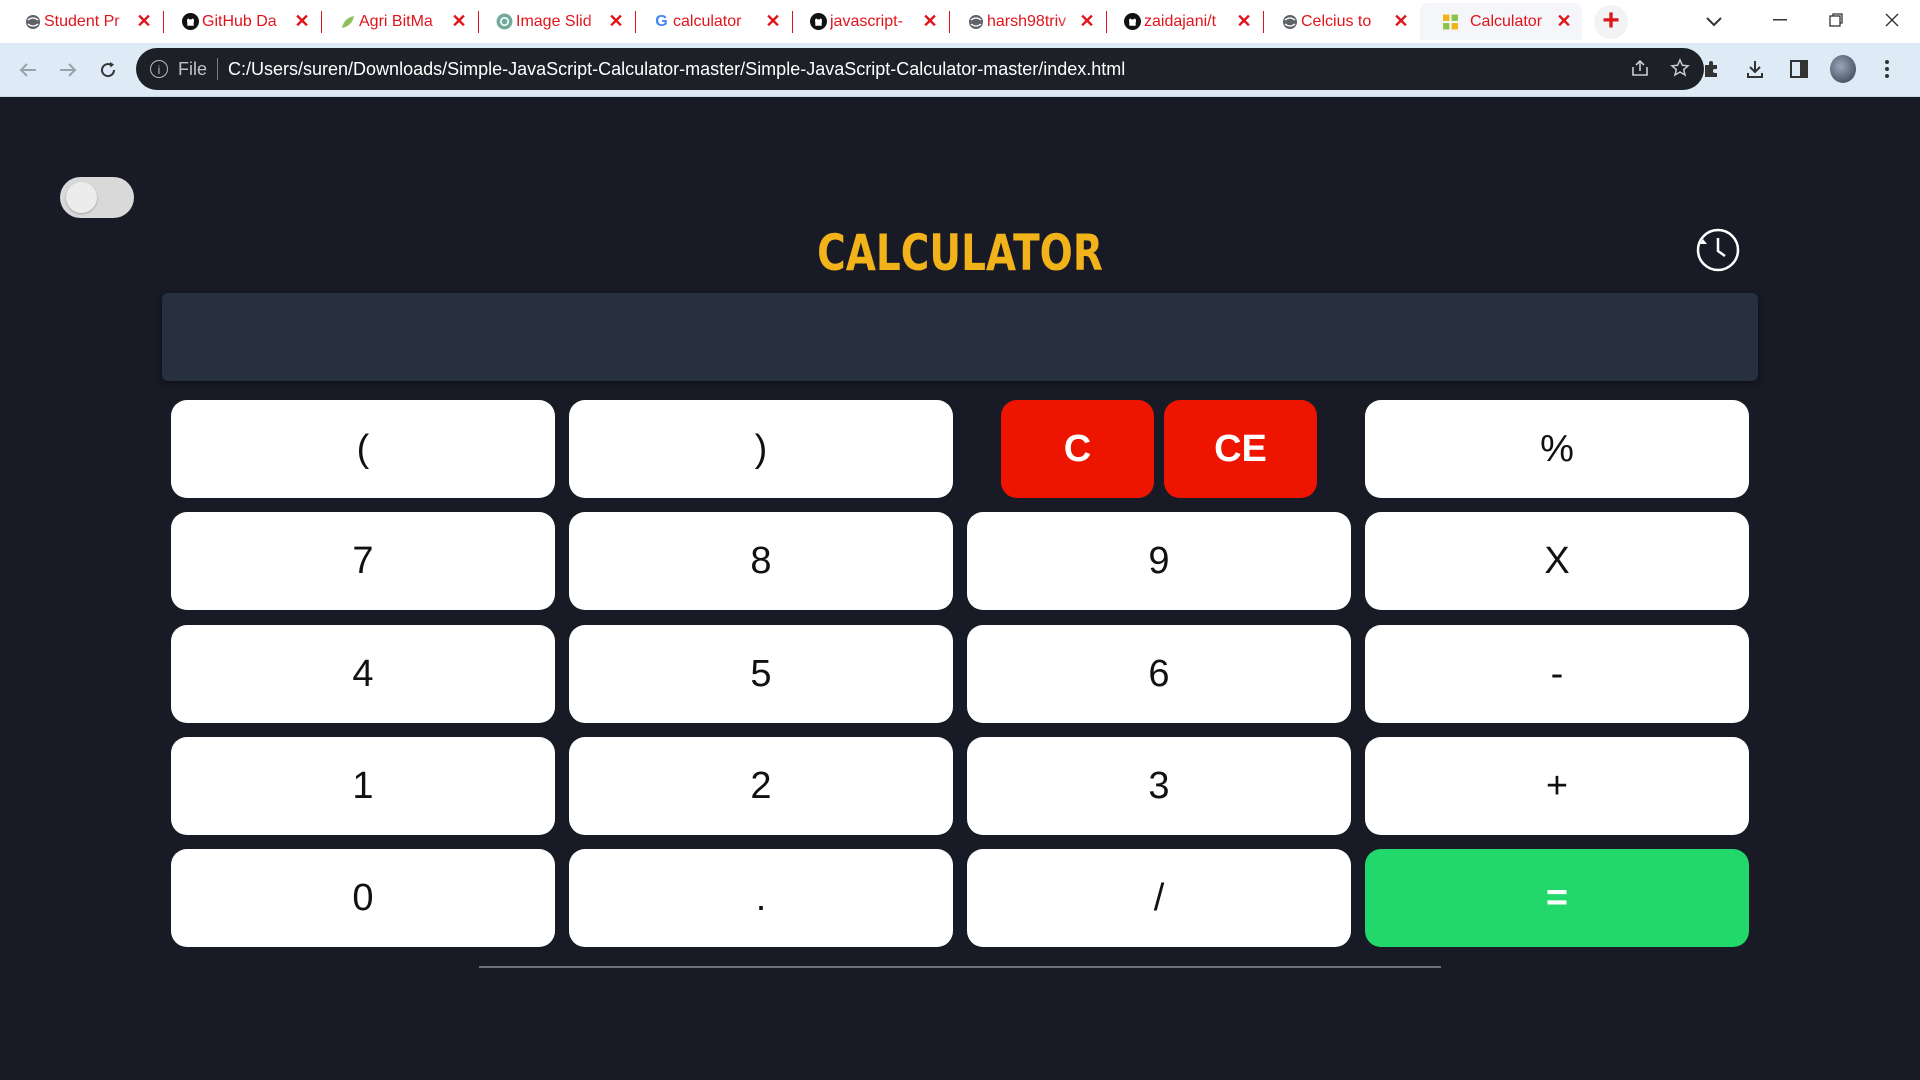 Image resolution: width=1920 pixels, height=1080 pixels. I want to click on digit-4-button: 4, so click(363, 674).